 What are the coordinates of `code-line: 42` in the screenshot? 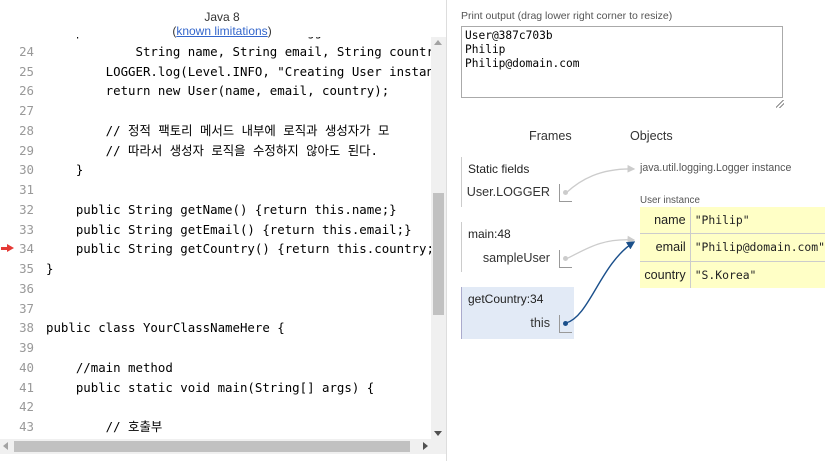 It's located at (215, 407).